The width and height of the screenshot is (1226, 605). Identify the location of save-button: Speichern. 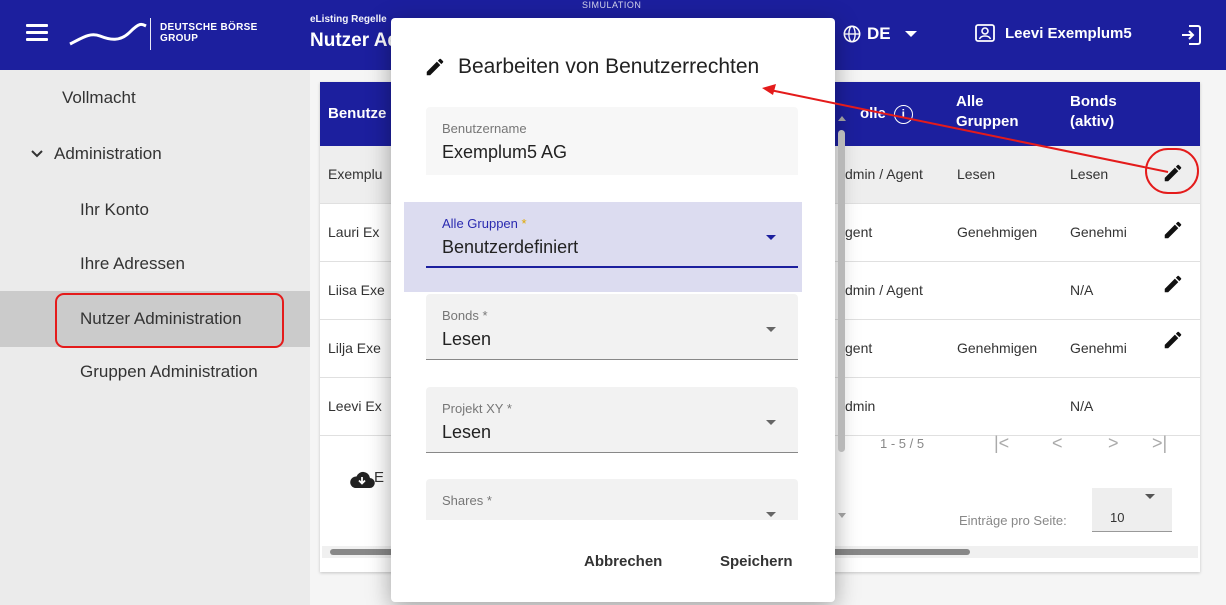
(756, 561).